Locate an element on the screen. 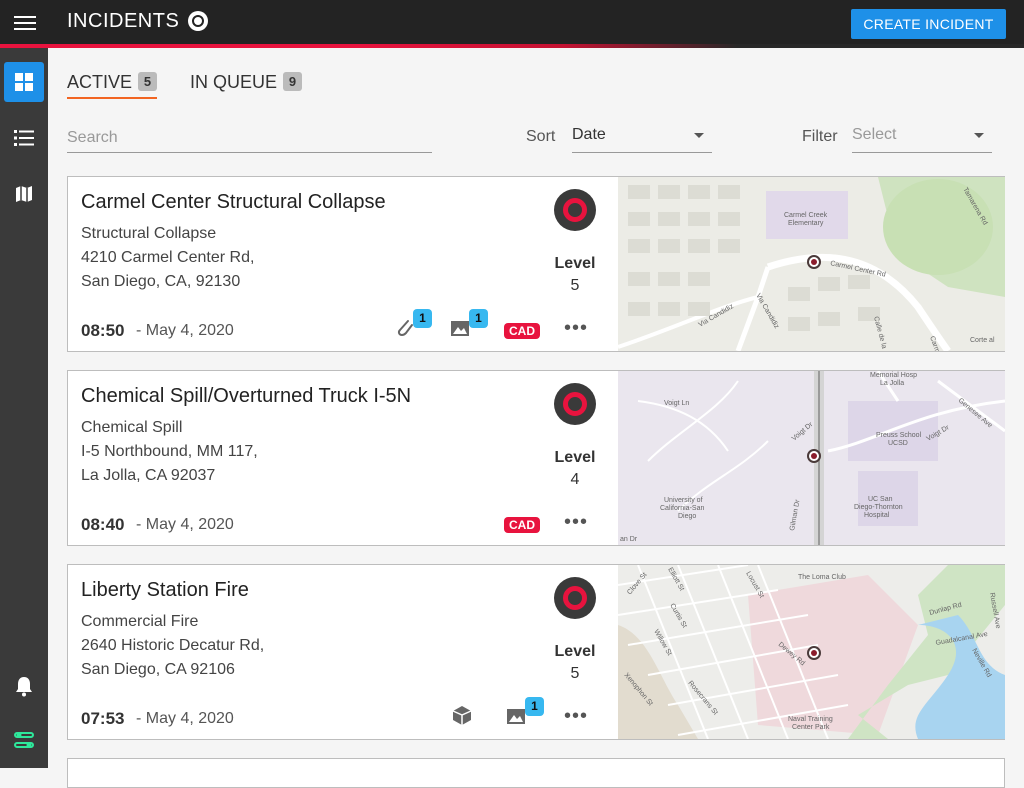 Image resolution: width=1024 pixels, height=788 pixels. filter-label: Filter is located at coordinates (820, 136).